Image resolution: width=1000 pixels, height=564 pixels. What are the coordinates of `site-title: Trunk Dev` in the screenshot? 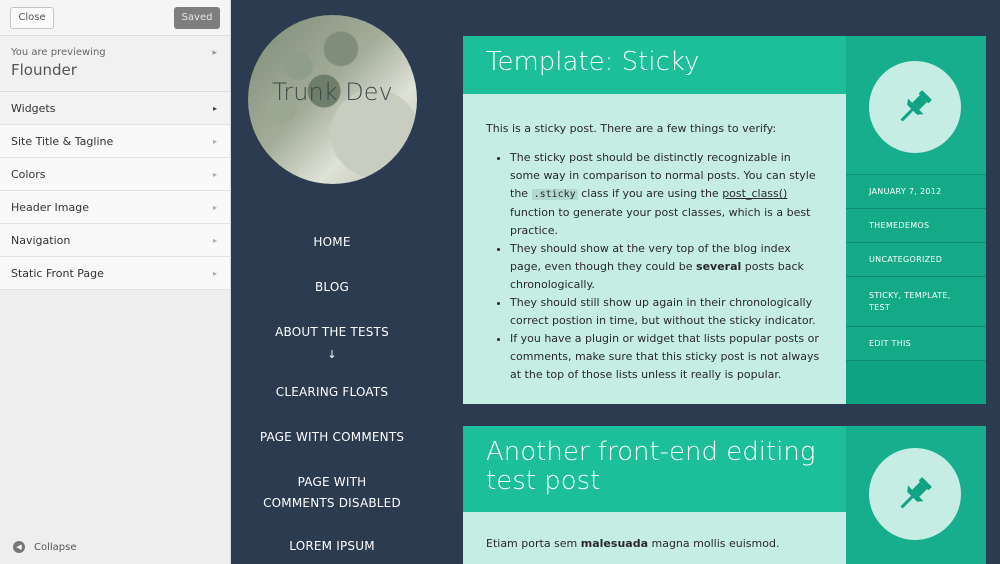 It's located at (332, 92).